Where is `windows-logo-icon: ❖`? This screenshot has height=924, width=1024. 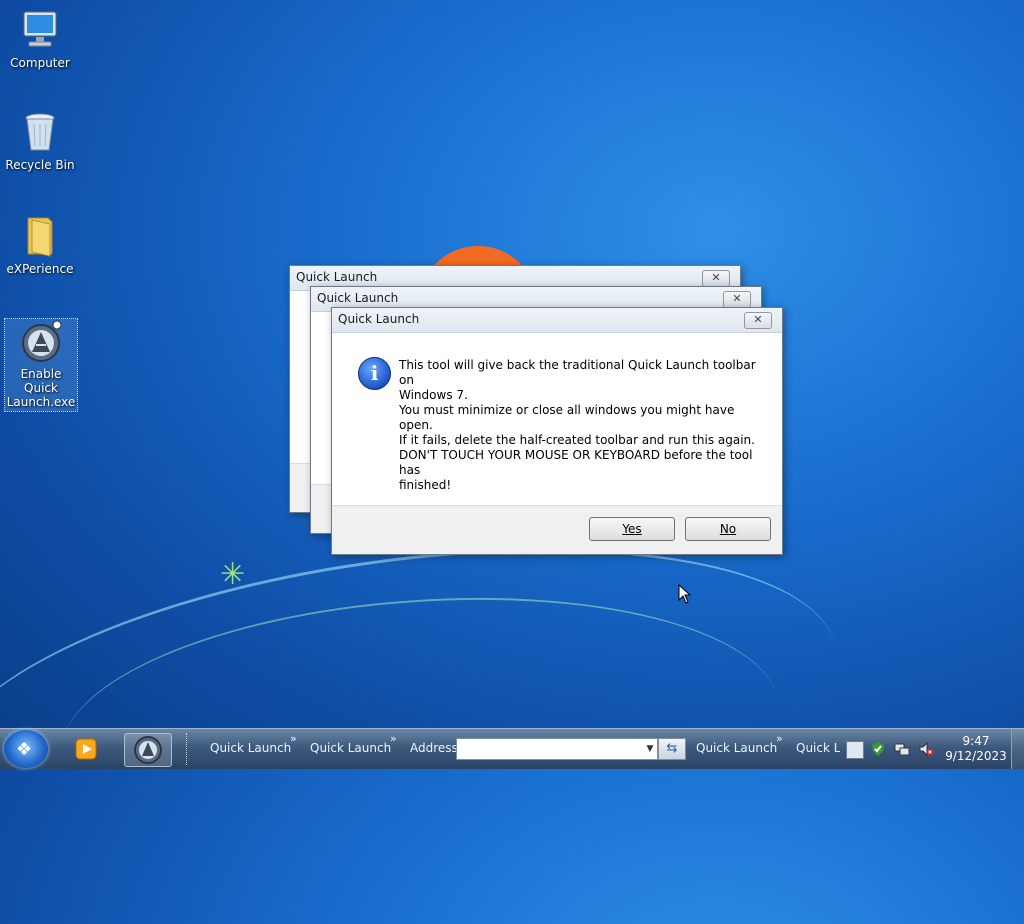
windows-logo-icon: ❖ is located at coordinates (24, 749).